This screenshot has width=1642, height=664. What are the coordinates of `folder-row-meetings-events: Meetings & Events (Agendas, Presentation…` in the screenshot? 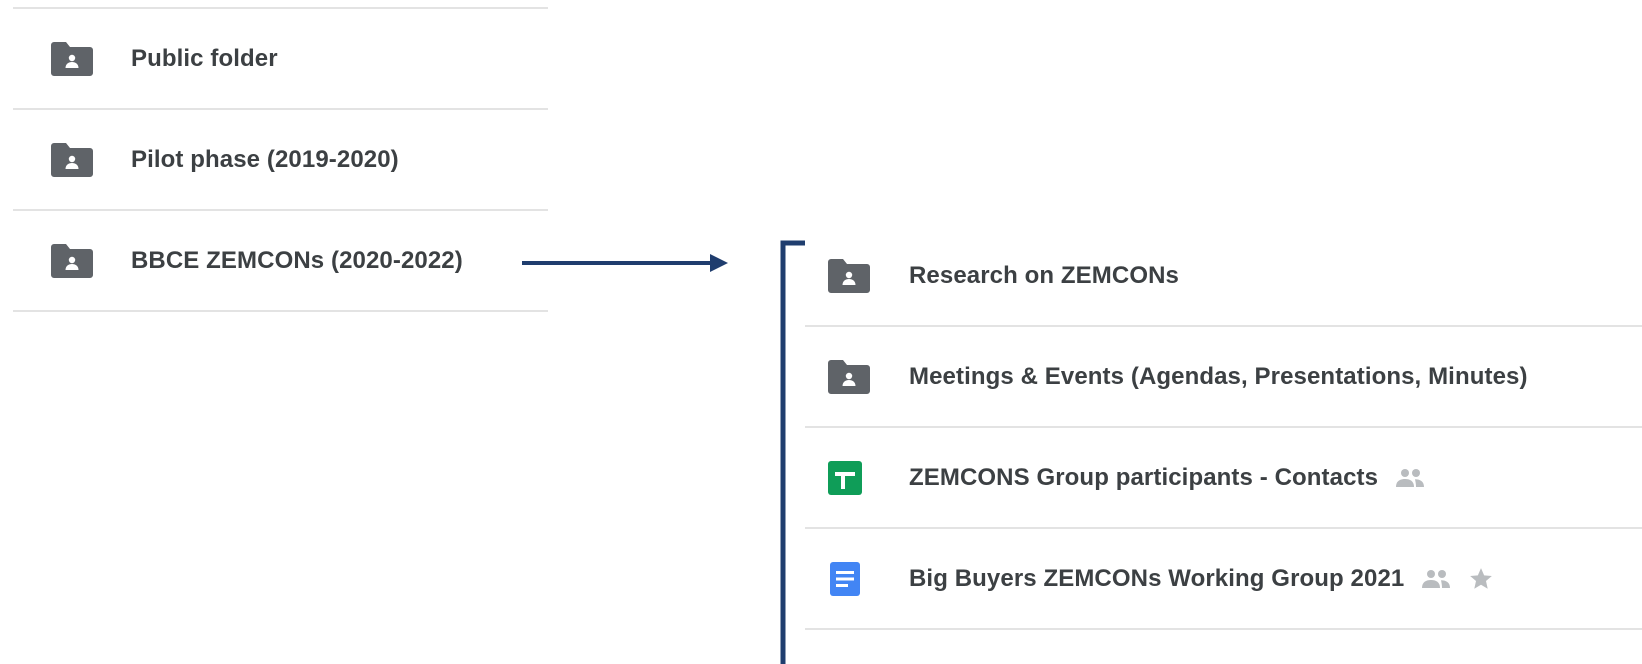 It's located at (1223, 377).